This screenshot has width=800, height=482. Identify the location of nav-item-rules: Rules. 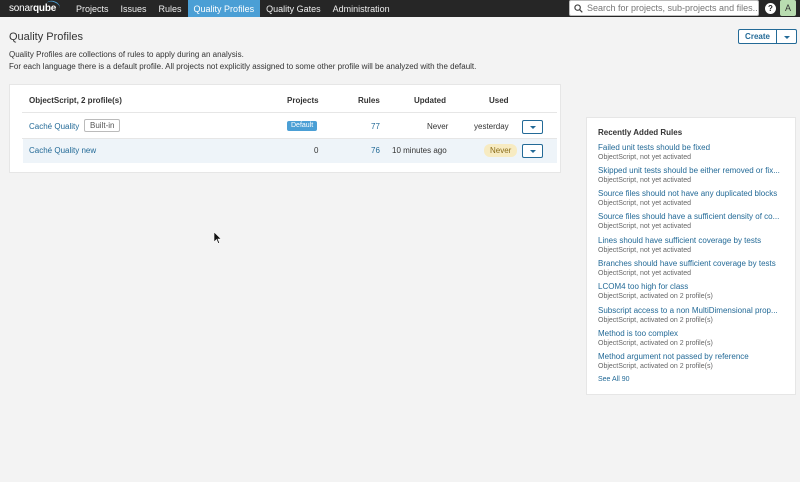
(170, 8).